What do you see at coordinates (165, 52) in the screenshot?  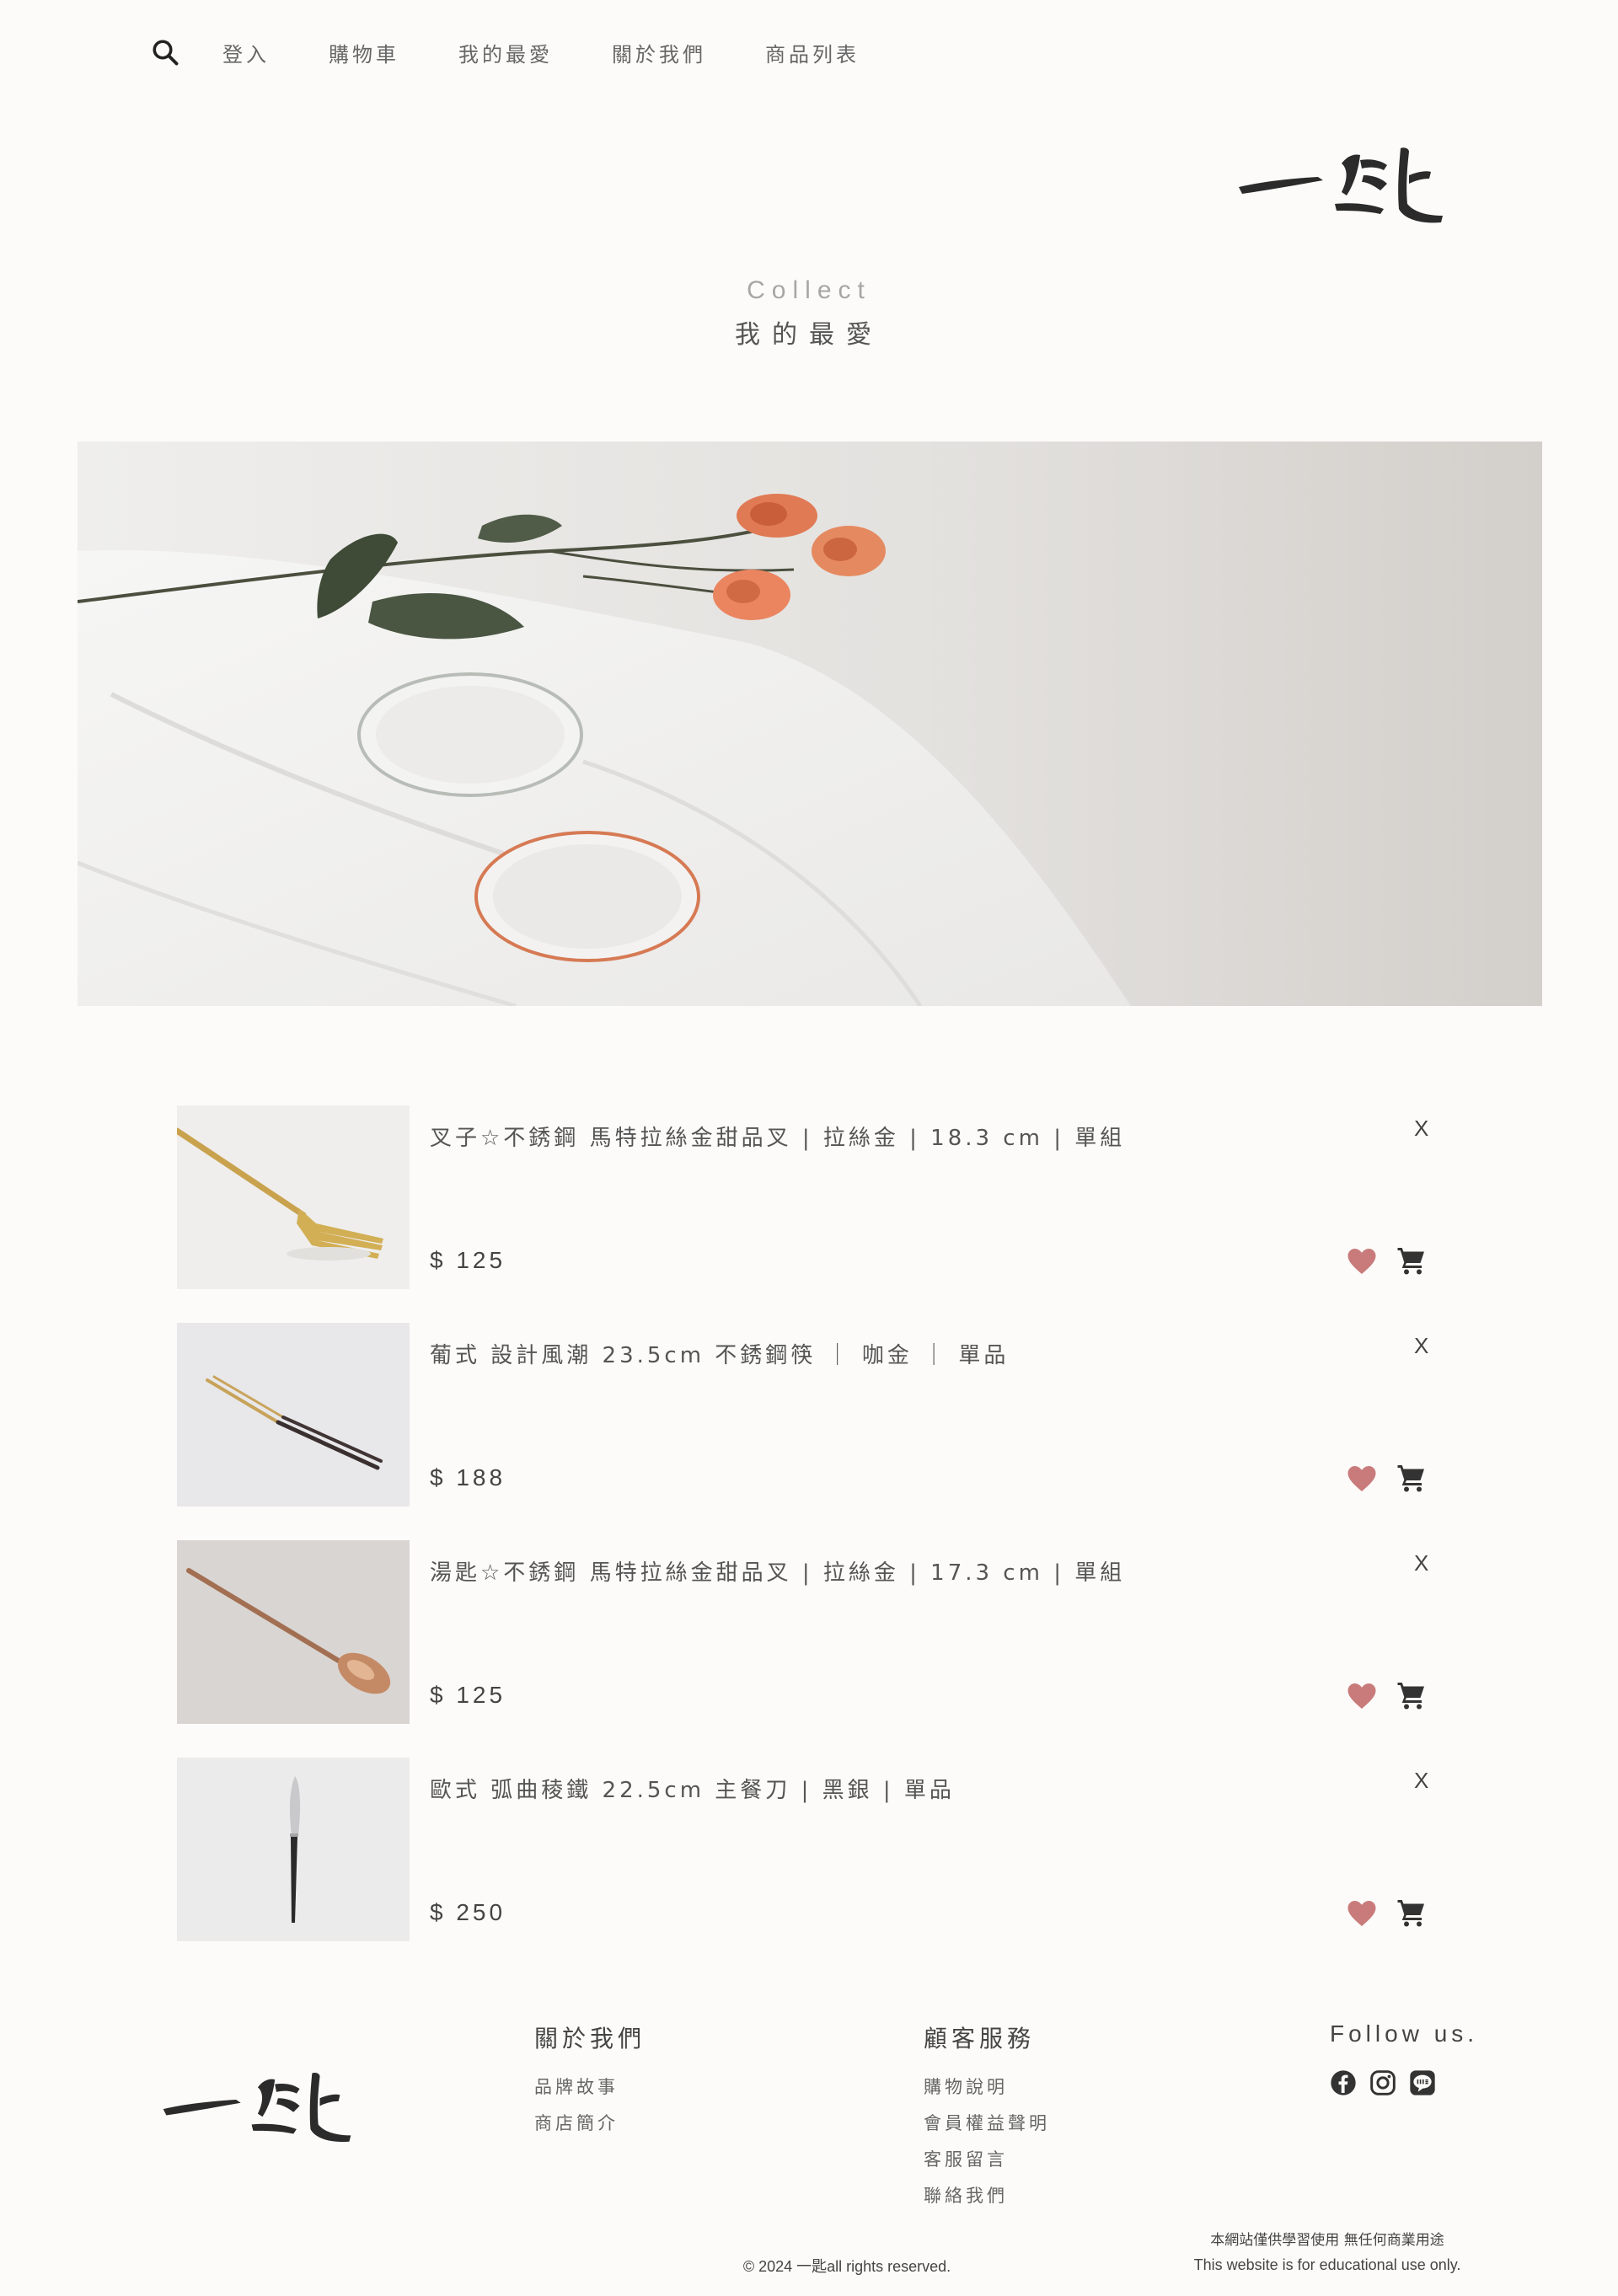 I see `search-icon` at bounding box center [165, 52].